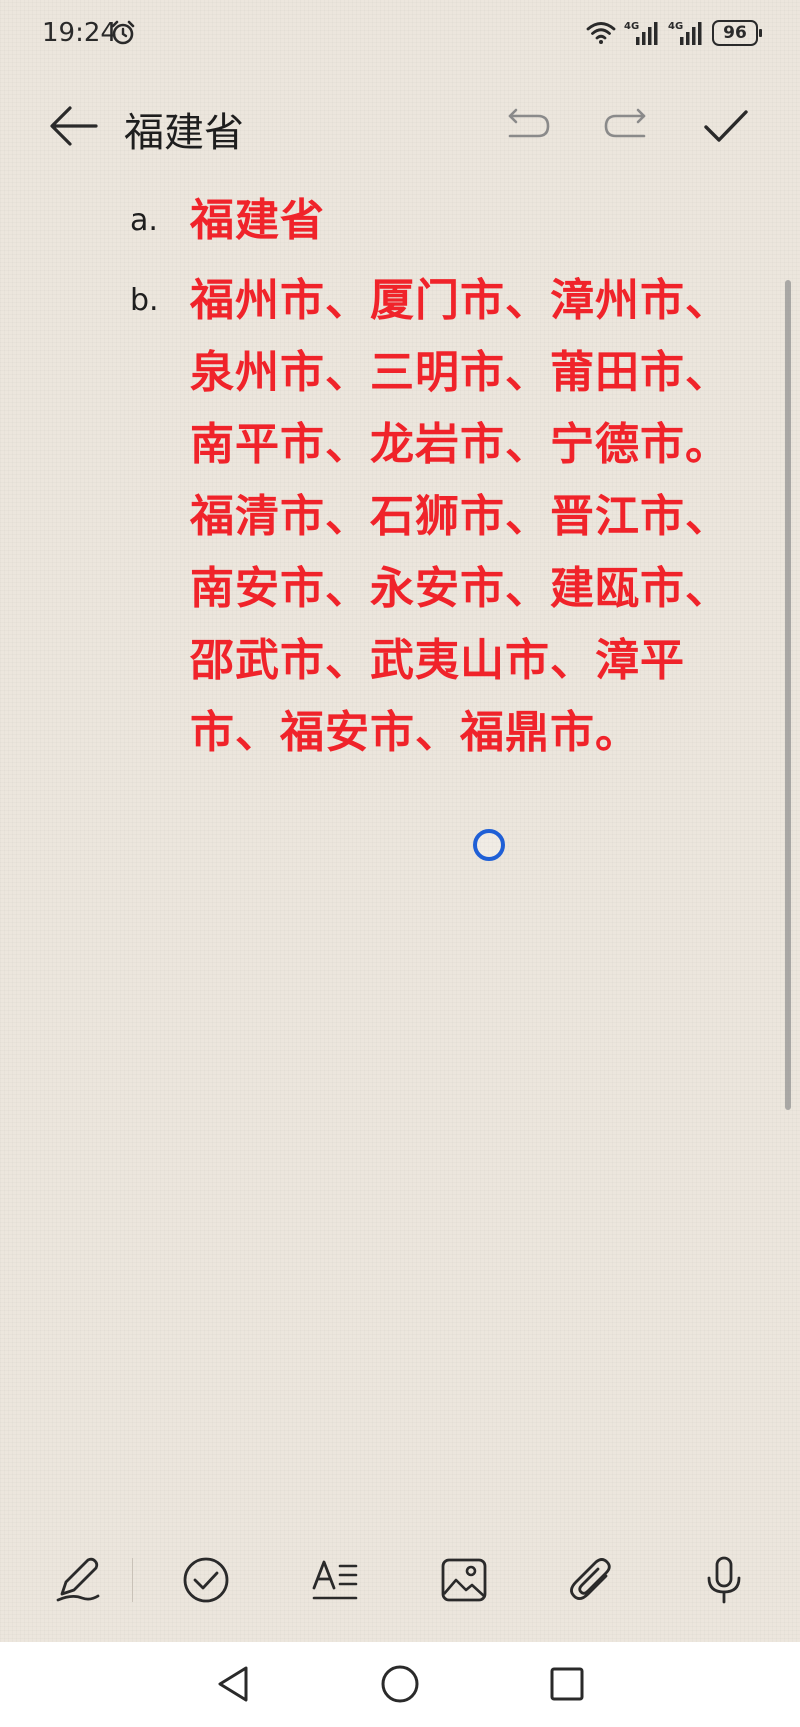  I want to click on network-label-2: 4G, so click(675, 26).